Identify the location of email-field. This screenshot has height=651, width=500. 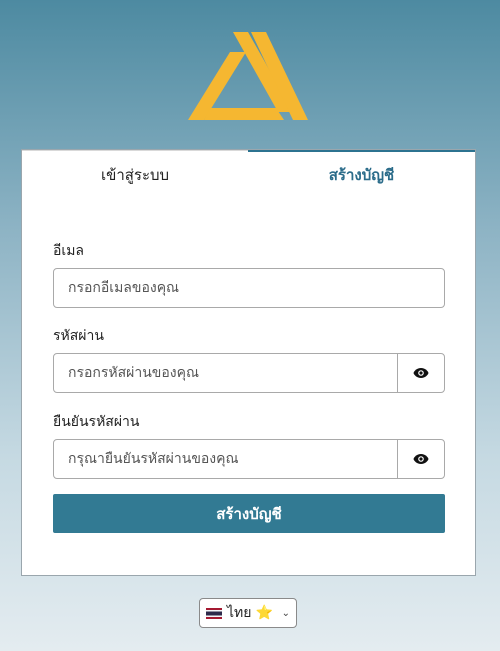
(249, 288).